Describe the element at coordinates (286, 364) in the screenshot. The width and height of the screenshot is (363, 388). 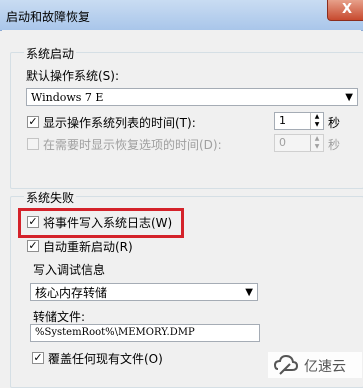
I see `cloud-logo-icon` at that location.